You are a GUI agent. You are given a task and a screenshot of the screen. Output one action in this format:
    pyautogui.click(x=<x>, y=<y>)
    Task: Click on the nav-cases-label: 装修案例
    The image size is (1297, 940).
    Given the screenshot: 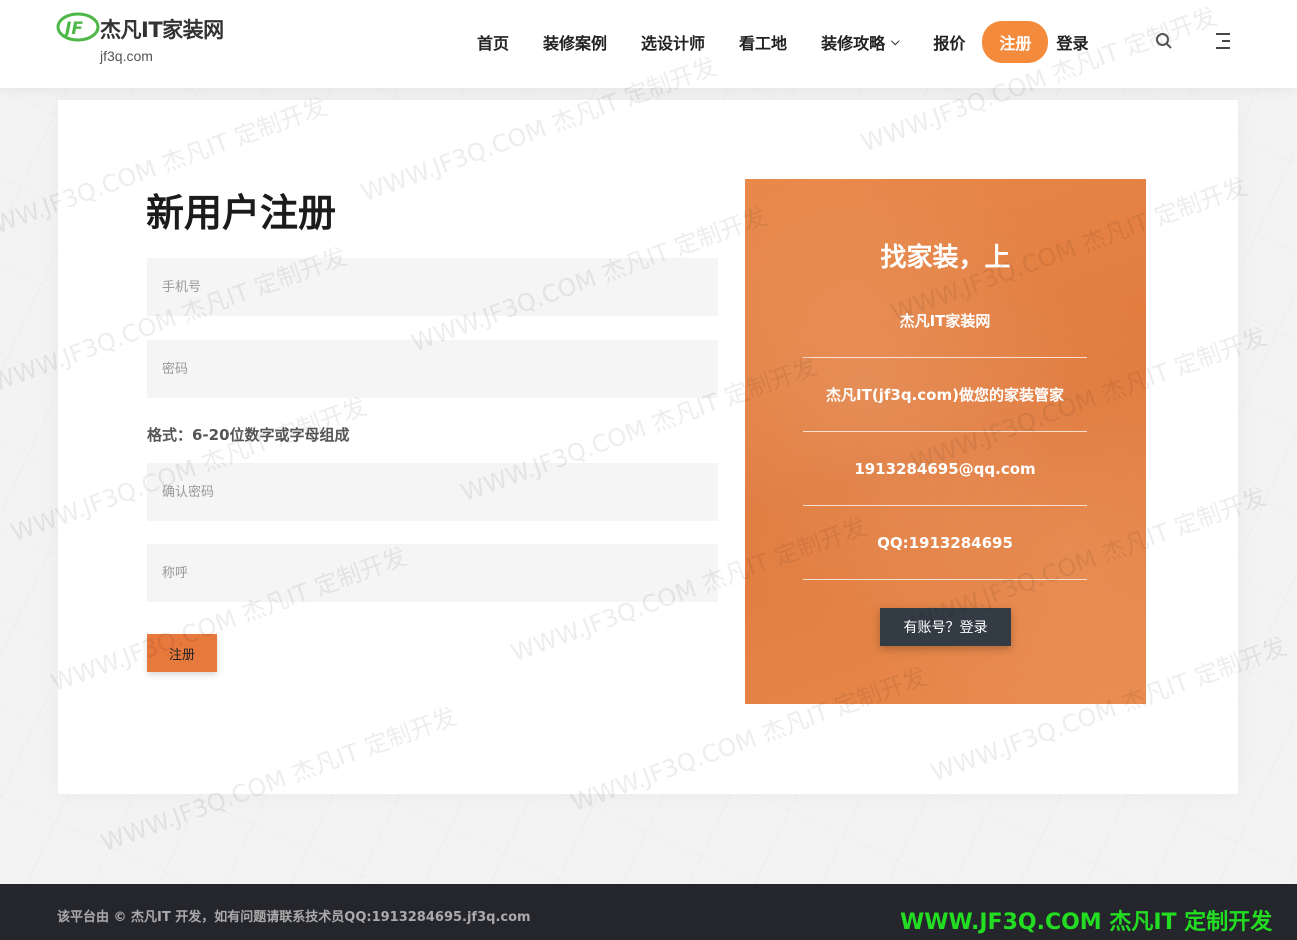 What is the action you would take?
    pyautogui.click(x=575, y=43)
    